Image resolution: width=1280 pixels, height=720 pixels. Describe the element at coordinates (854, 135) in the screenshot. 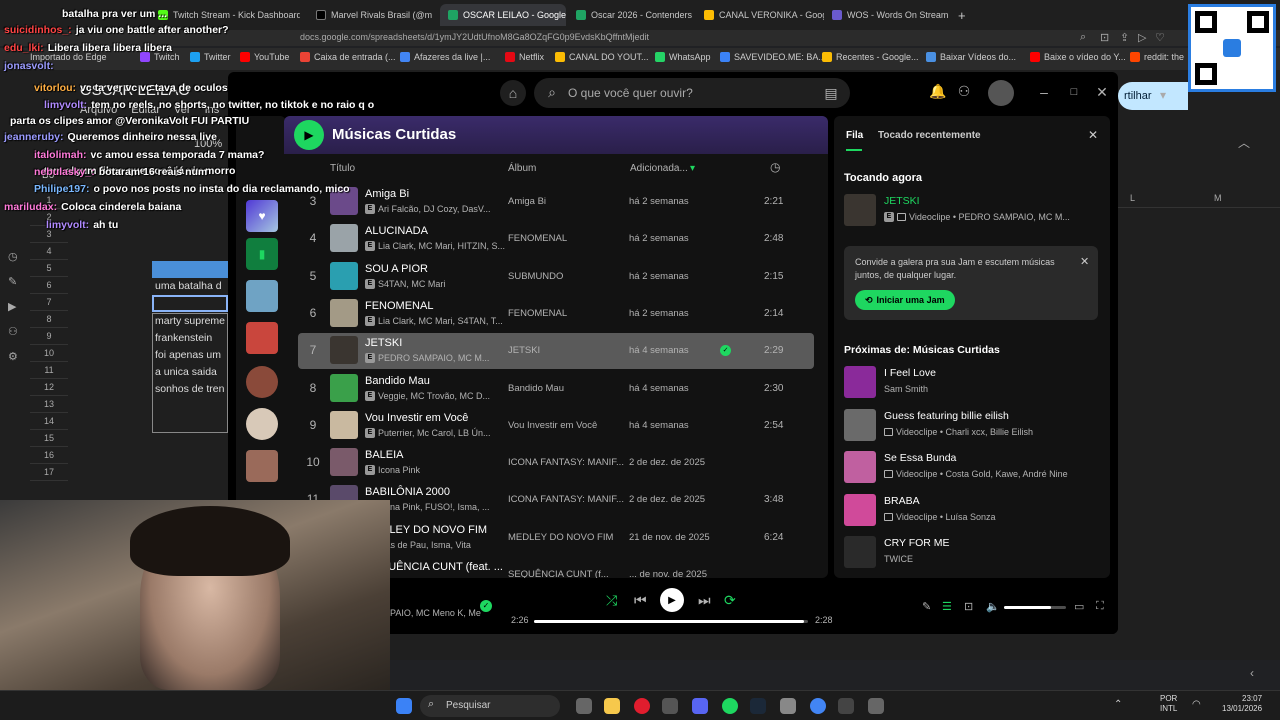

I see `tab-queue: Fila` at that location.